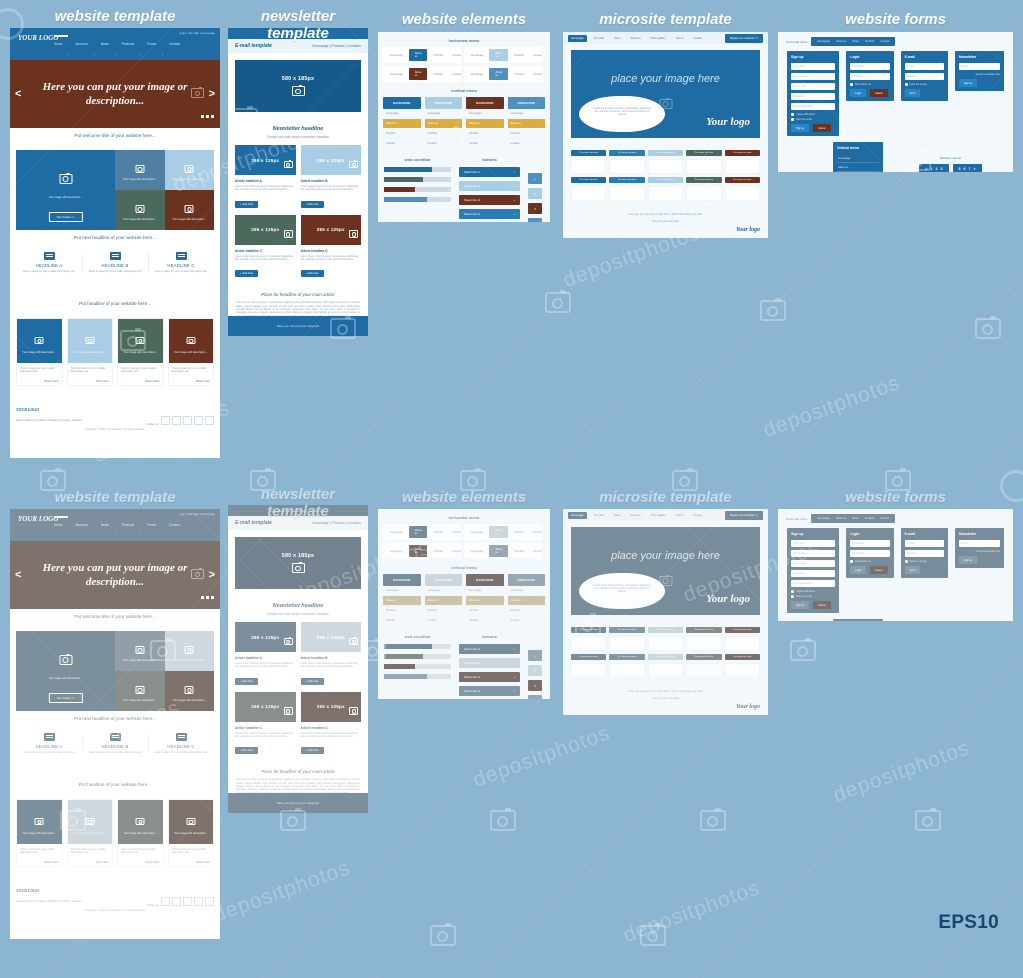 The width and height of the screenshot is (1023, 978). What do you see at coordinates (665, 153) in the screenshot?
I see `microsite-bar-0-2: Put some info here` at bounding box center [665, 153].